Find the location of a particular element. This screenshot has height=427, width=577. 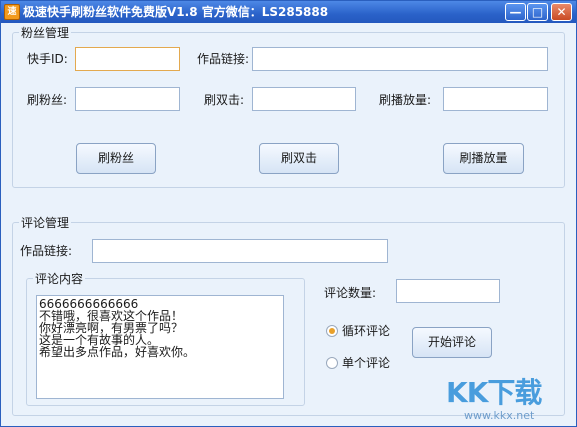

comment-count-input is located at coordinates (448, 291).